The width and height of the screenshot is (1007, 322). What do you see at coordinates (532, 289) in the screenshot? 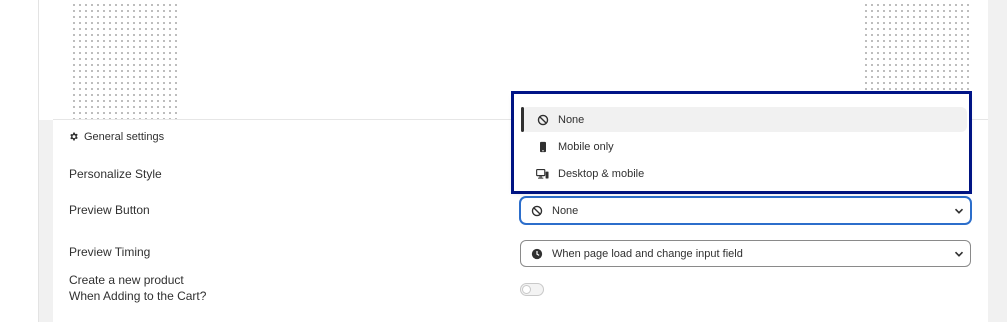
I see `create-product-toggle` at bounding box center [532, 289].